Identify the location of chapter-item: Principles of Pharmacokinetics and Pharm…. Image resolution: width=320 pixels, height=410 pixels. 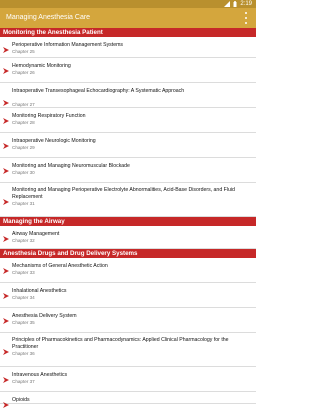
(128, 350).